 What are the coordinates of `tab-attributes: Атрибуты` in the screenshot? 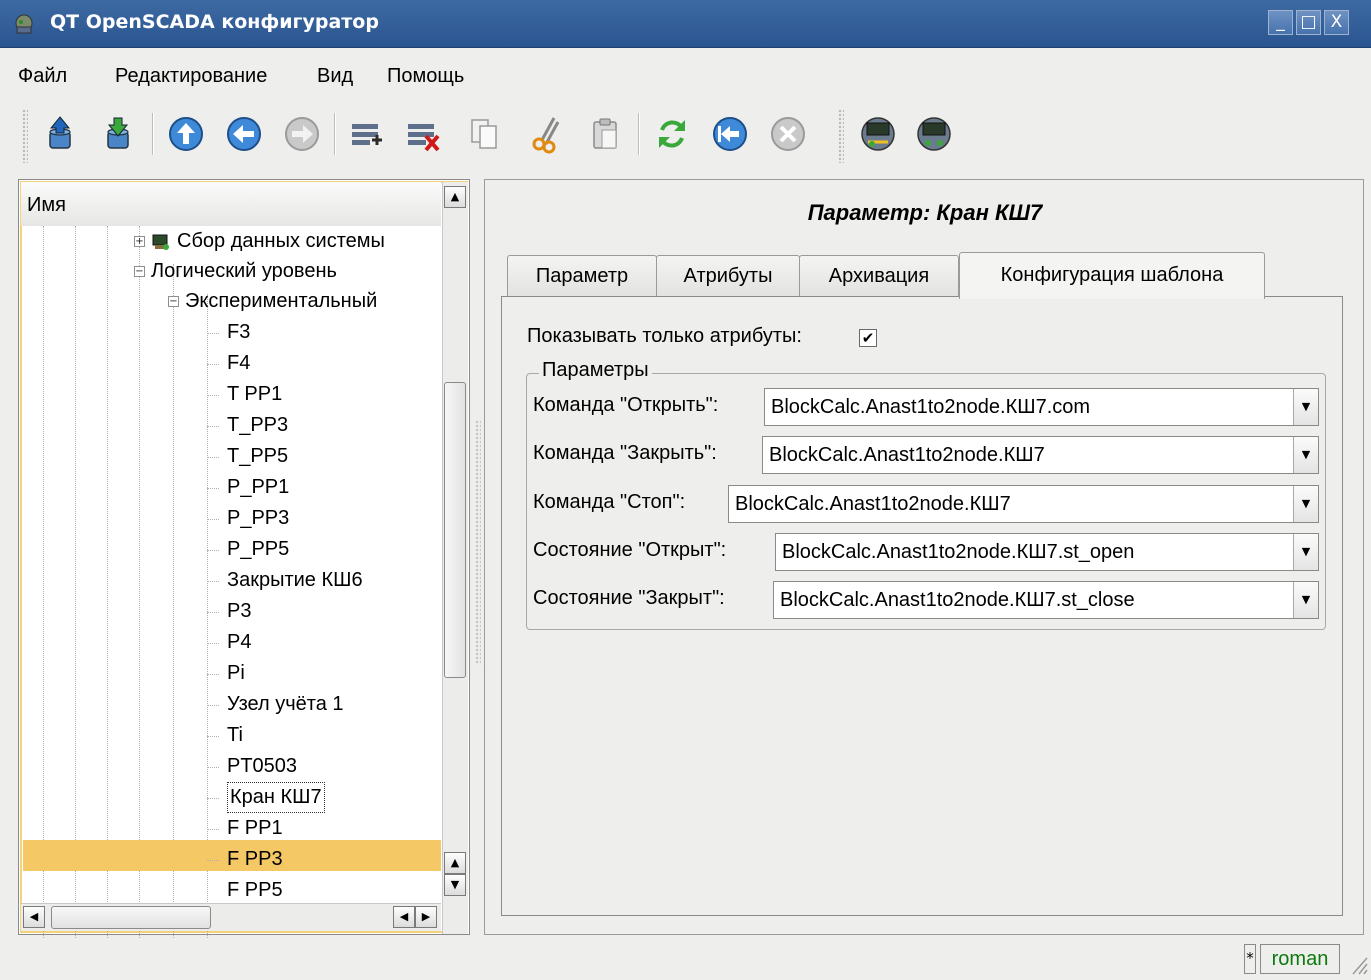 It's located at (728, 276).